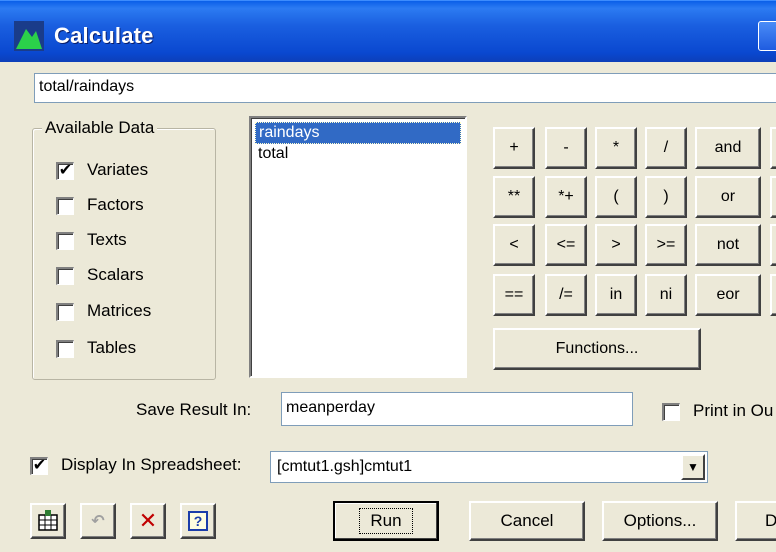 The image size is (776, 552). What do you see at coordinates (728, 245) in the screenshot?
I see `op-not-button: not` at bounding box center [728, 245].